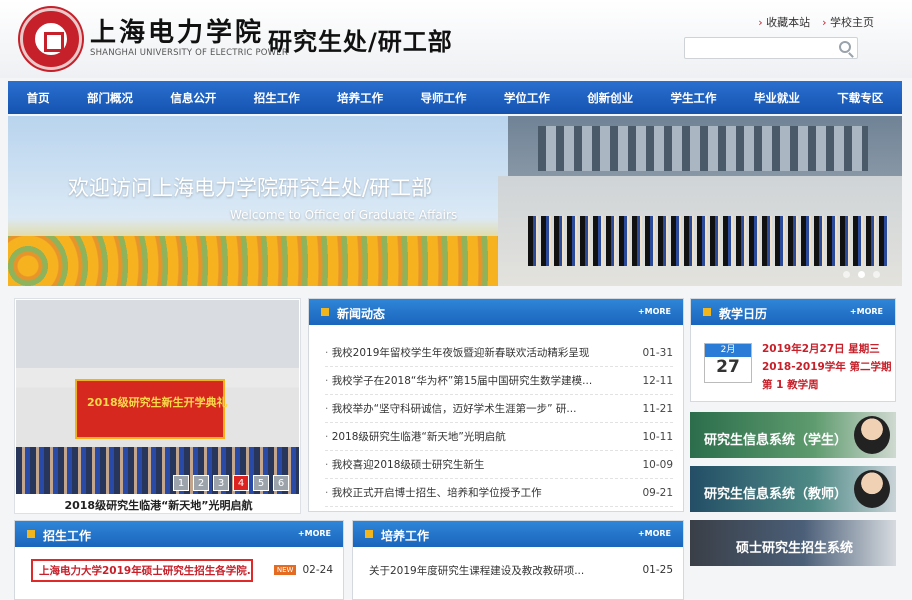  I want to click on nav-item-about: 部门概况, so click(110, 98).